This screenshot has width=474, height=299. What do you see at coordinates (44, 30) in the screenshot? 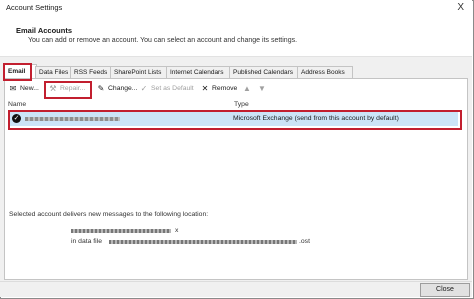
I see `section-title: Email Accounts` at bounding box center [44, 30].